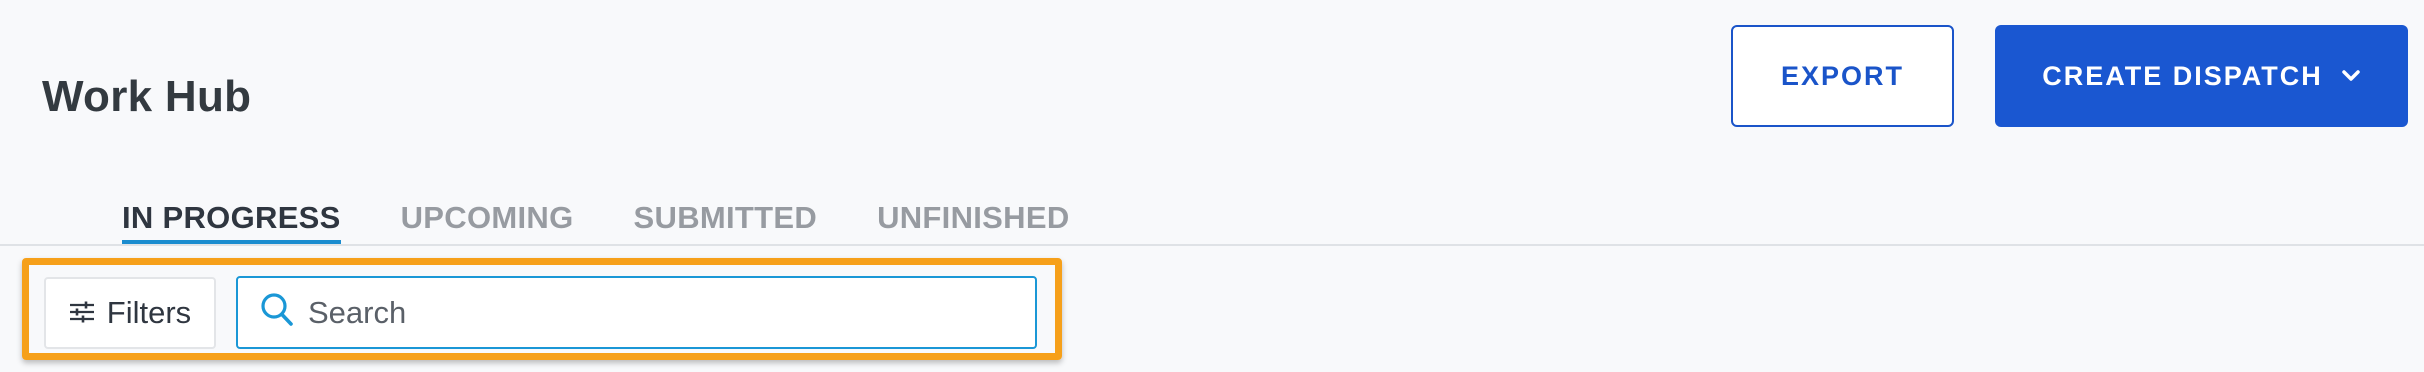 This screenshot has width=2424, height=372. What do you see at coordinates (149, 312) in the screenshot?
I see `filters-label: Filters` at bounding box center [149, 312].